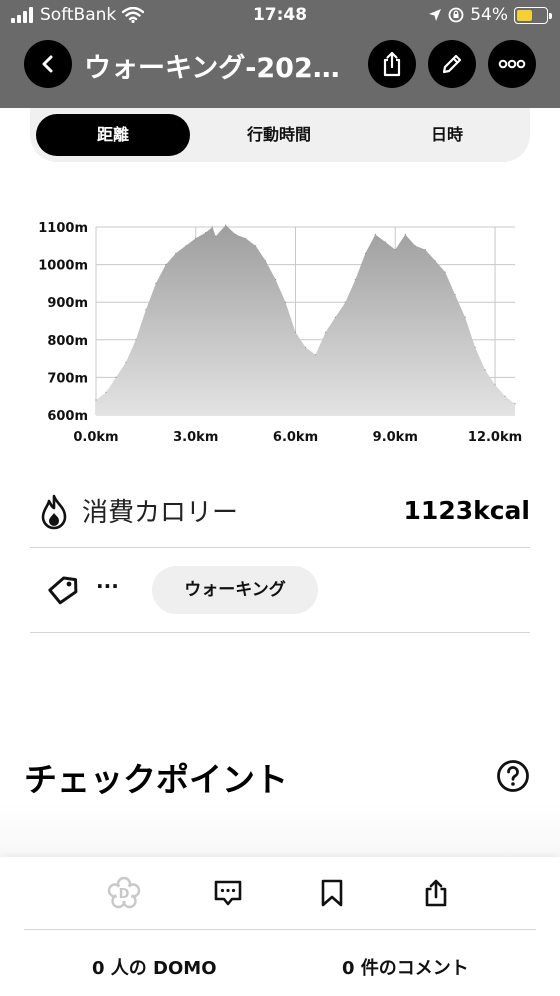 The height and width of the screenshot is (996, 560). Describe the element at coordinates (513, 776) in the screenshot. I see `question-circle-icon` at that location.